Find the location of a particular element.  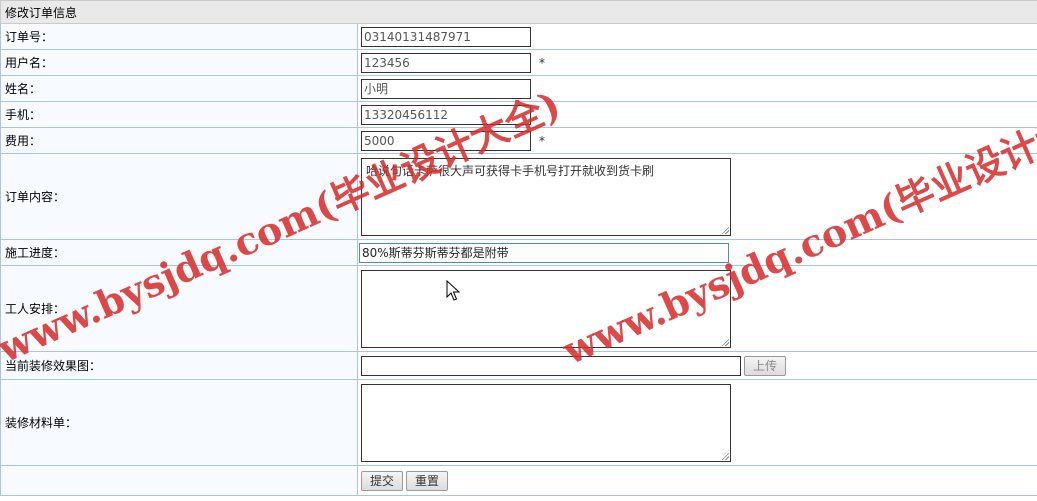

actions-label-cell is located at coordinates (179, 480).